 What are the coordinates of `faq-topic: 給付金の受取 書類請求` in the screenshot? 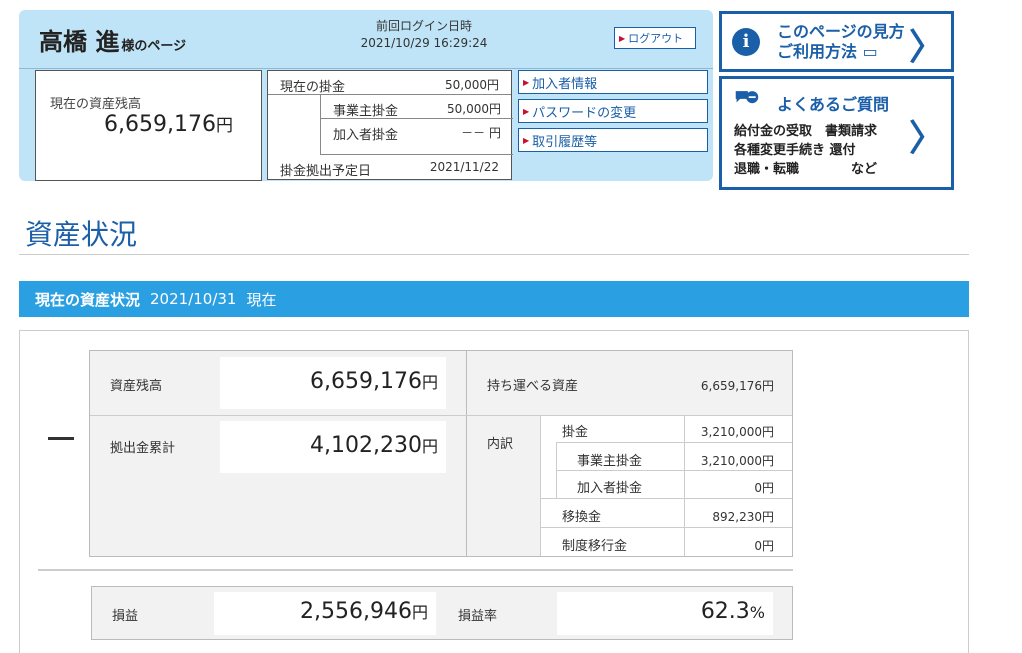 It's located at (806, 131).